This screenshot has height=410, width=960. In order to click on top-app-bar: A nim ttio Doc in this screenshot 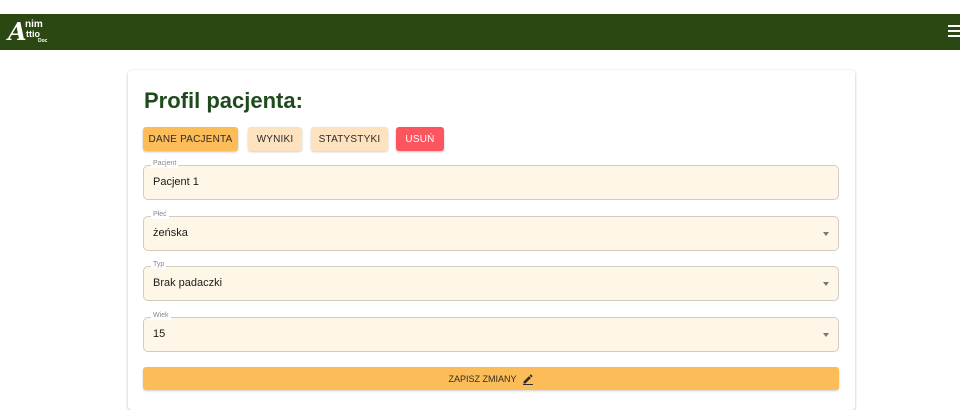, I will do `click(480, 32)`.